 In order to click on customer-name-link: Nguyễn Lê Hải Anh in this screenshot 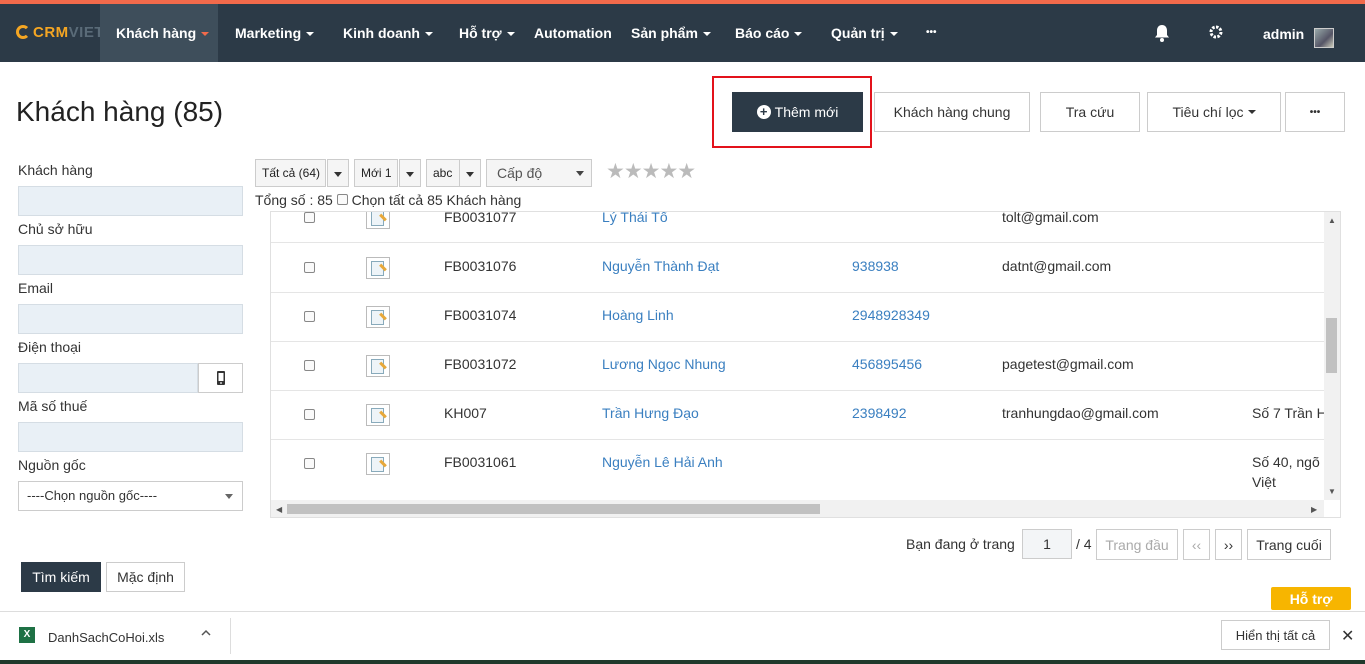, I will do `click(662, 462)`.